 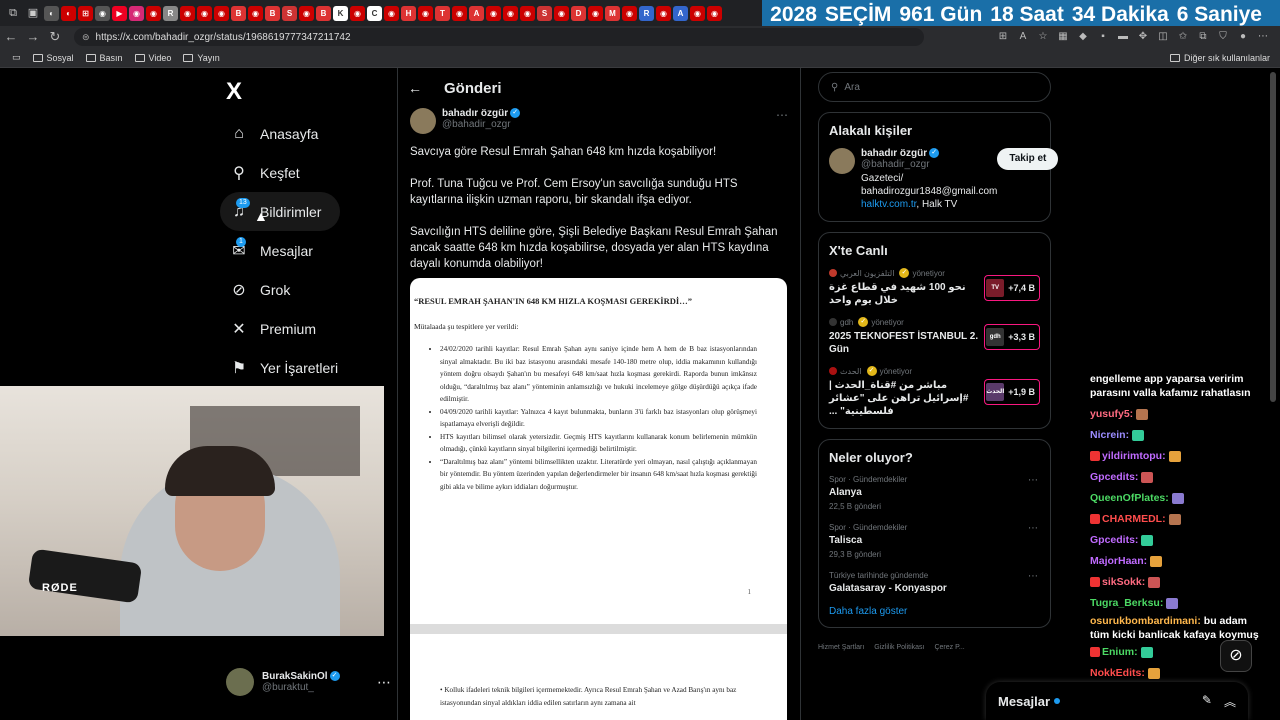 I want to click on extension-icon: ▪, so click(x=1103, y=37).